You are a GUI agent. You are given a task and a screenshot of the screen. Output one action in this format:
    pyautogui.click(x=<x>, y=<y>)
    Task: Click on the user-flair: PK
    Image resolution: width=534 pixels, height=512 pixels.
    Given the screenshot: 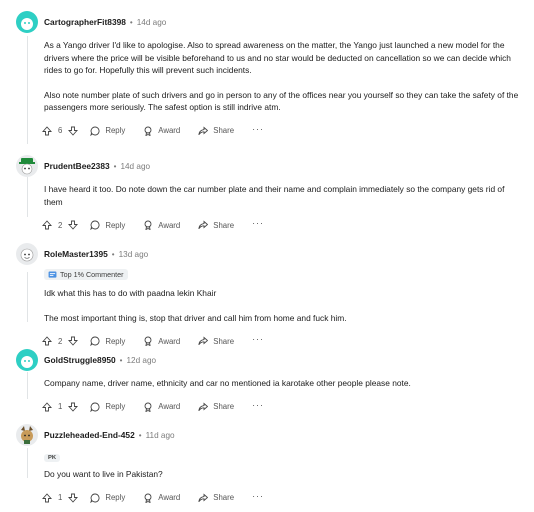 What is the action you would take?
    pyautogui.click(x=52, y=458)
    